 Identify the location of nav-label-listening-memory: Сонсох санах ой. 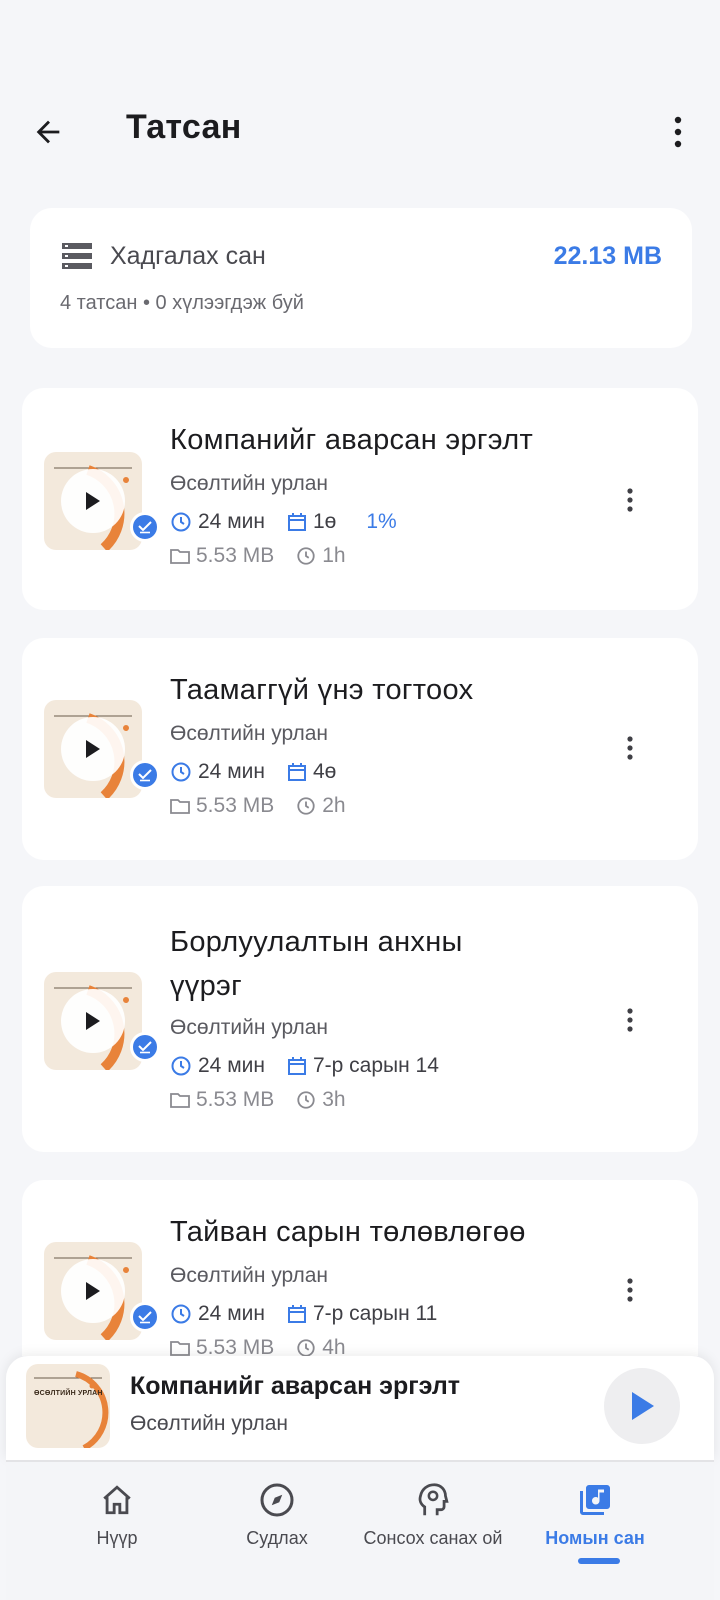
(433, 1538).